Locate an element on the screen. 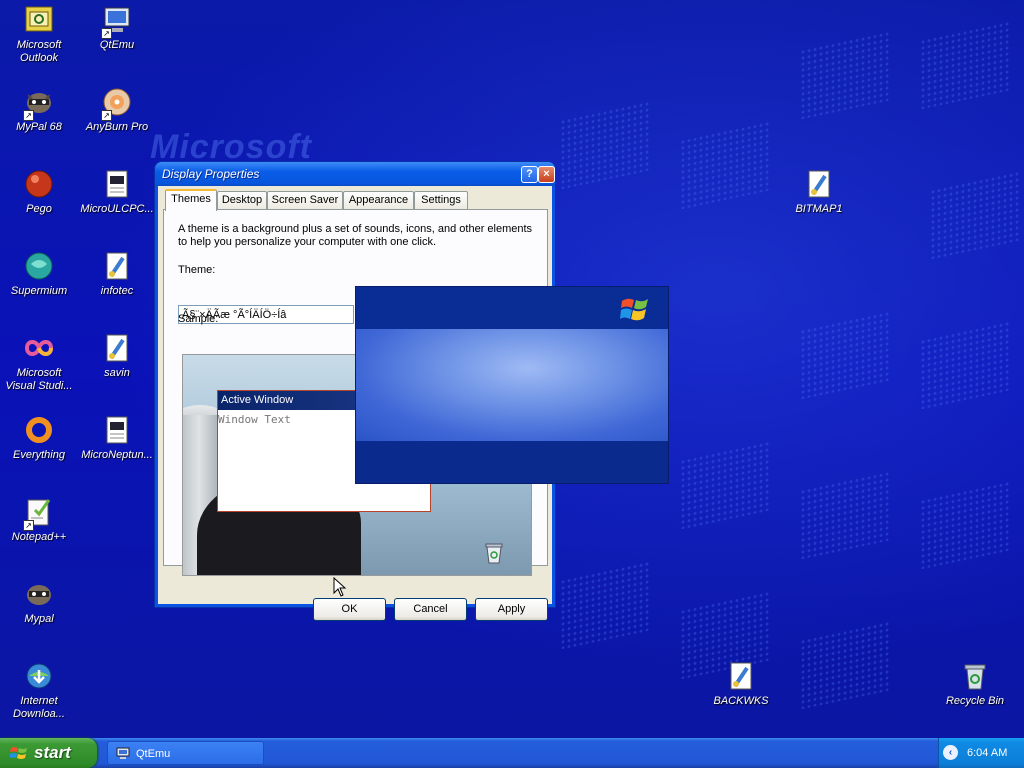 The image size is (1024, 768). taskbar-item-qtemu: QtEmu is located at coordinates (185, 753).